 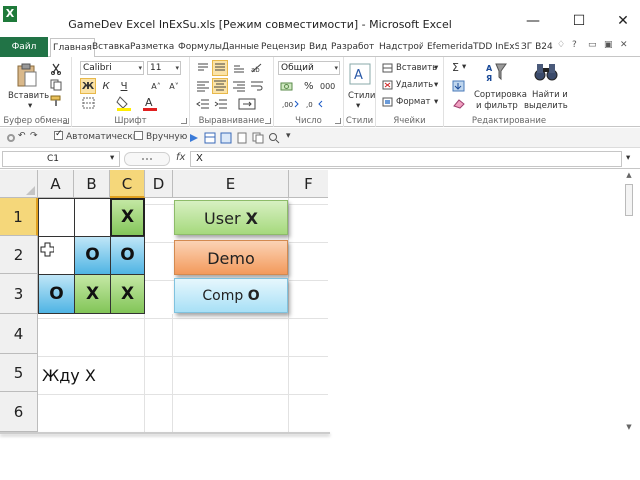 What do you see at coordinates (546, 72) in the screenshot?
I see `binoculars-icon` at bounding box center [546, 72].